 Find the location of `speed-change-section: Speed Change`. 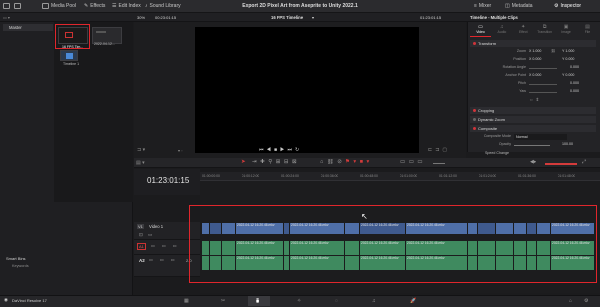

speed-change-section: Speed Change is located at coordinates (497, 153).